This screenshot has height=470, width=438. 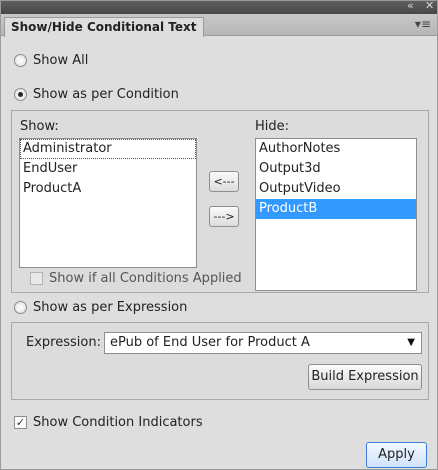 I want to click on expression-select: ePub of End User for Product A ▼, so click(x=263, y=343).